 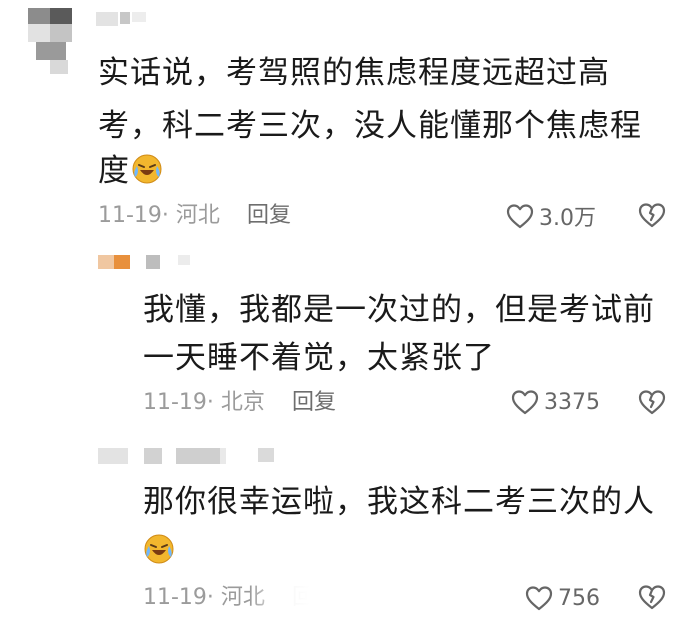 What do you see at coordinates (399, 310) in the screenshot?
I see `reply-text-line-1: 我懂，我都是一次过的，但是考试前` at bounding box center [399, 310].